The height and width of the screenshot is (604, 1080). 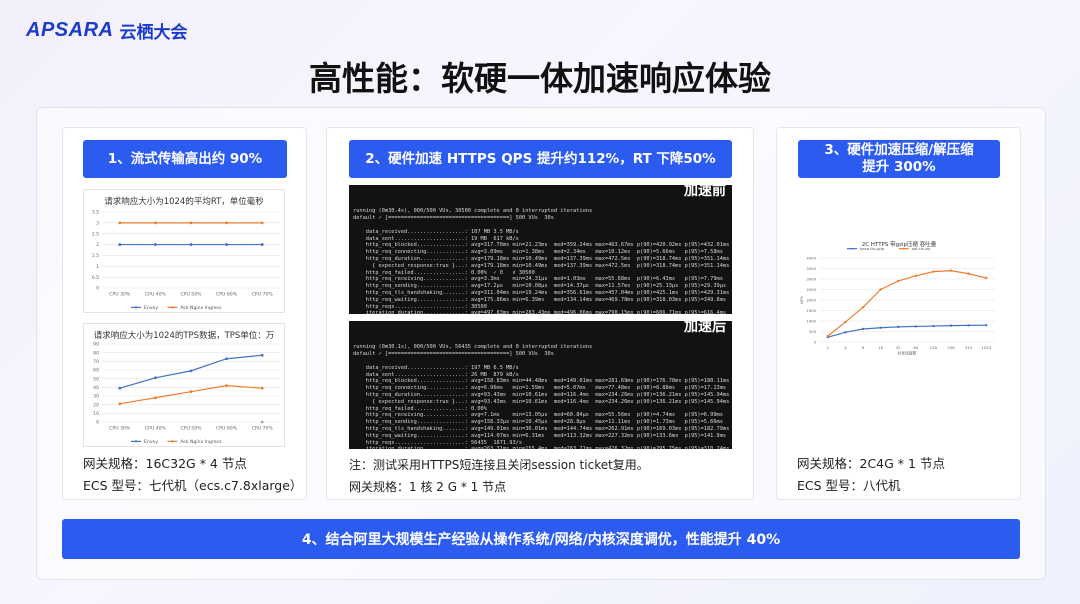 What do you see at coordinates (96, 371) in the screenshot?
I see `y-tick-label: 60` at bounding box center [96, 371].